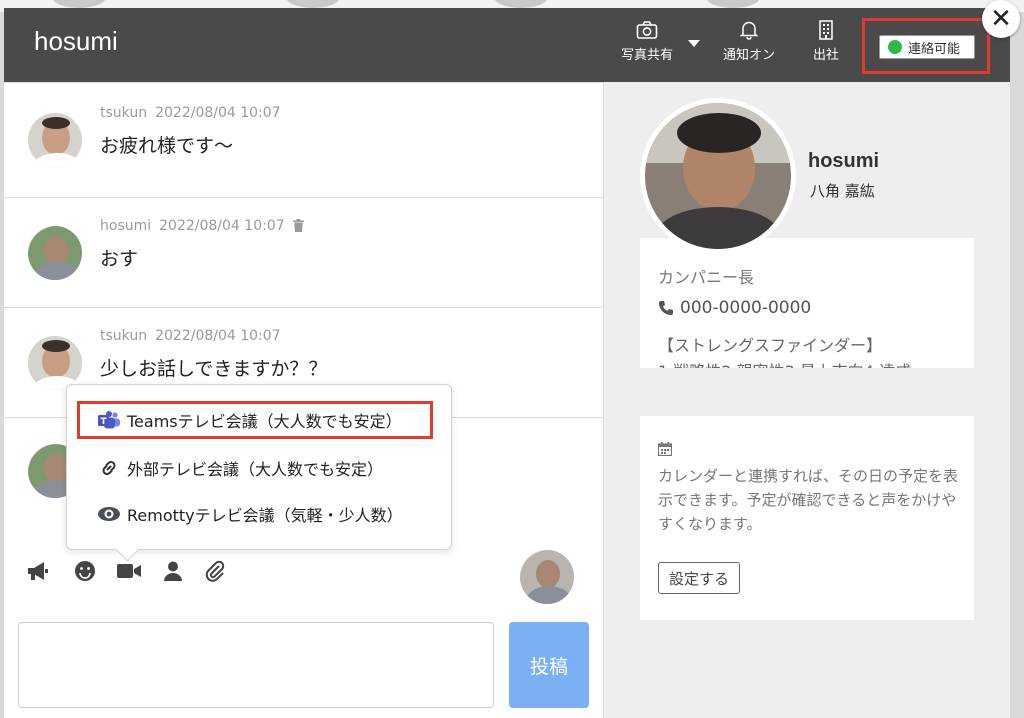  What do you see at coordinates (842, 191) in the screenshot?
I see `profile-full-name: 八角 嘉紘` at bounding box center [842, 191].